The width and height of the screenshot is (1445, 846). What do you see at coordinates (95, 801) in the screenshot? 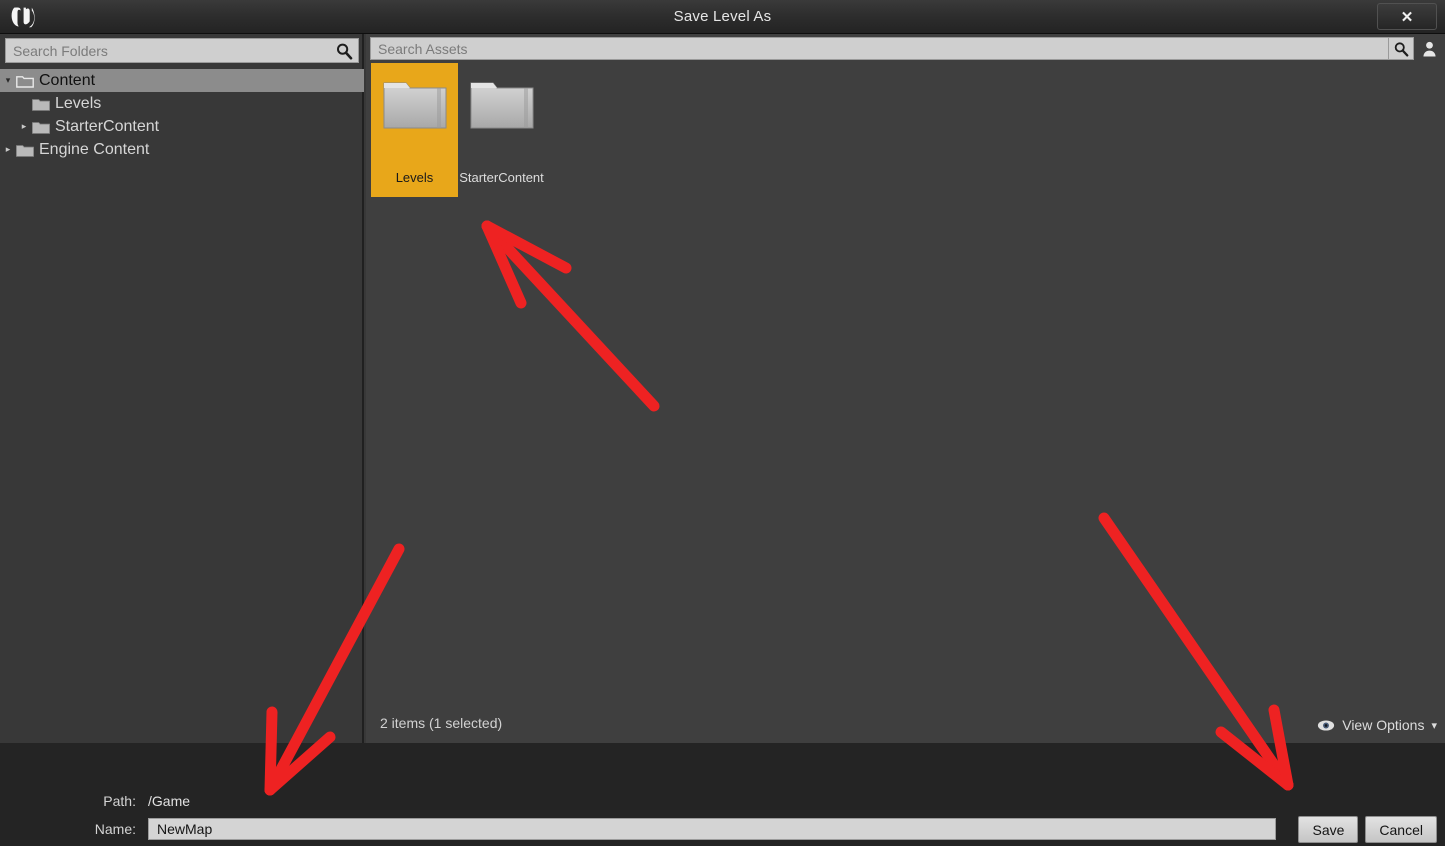
I see `path-row: Path: /Game` at bounding box center [95, 801].